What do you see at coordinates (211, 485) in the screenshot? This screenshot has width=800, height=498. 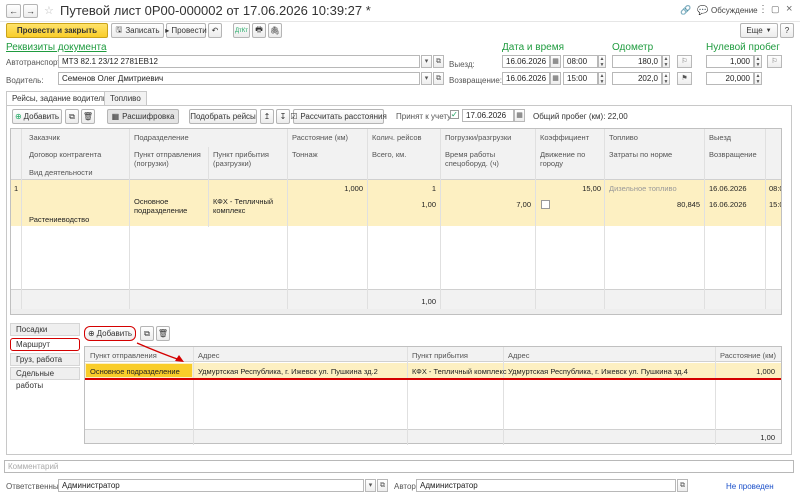 I see `responsible-field: Администратор` at bounding box center [211, 485].